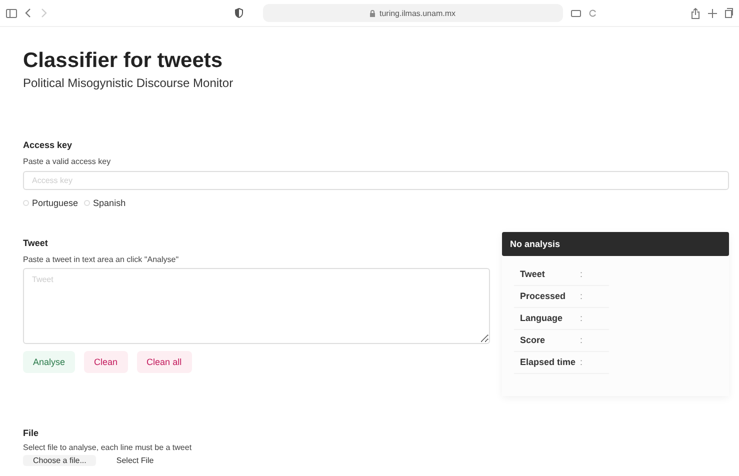 Image resolution: width=739 pixels, height=476 pixels. I want to click on plus-icon, so click(712, 13).